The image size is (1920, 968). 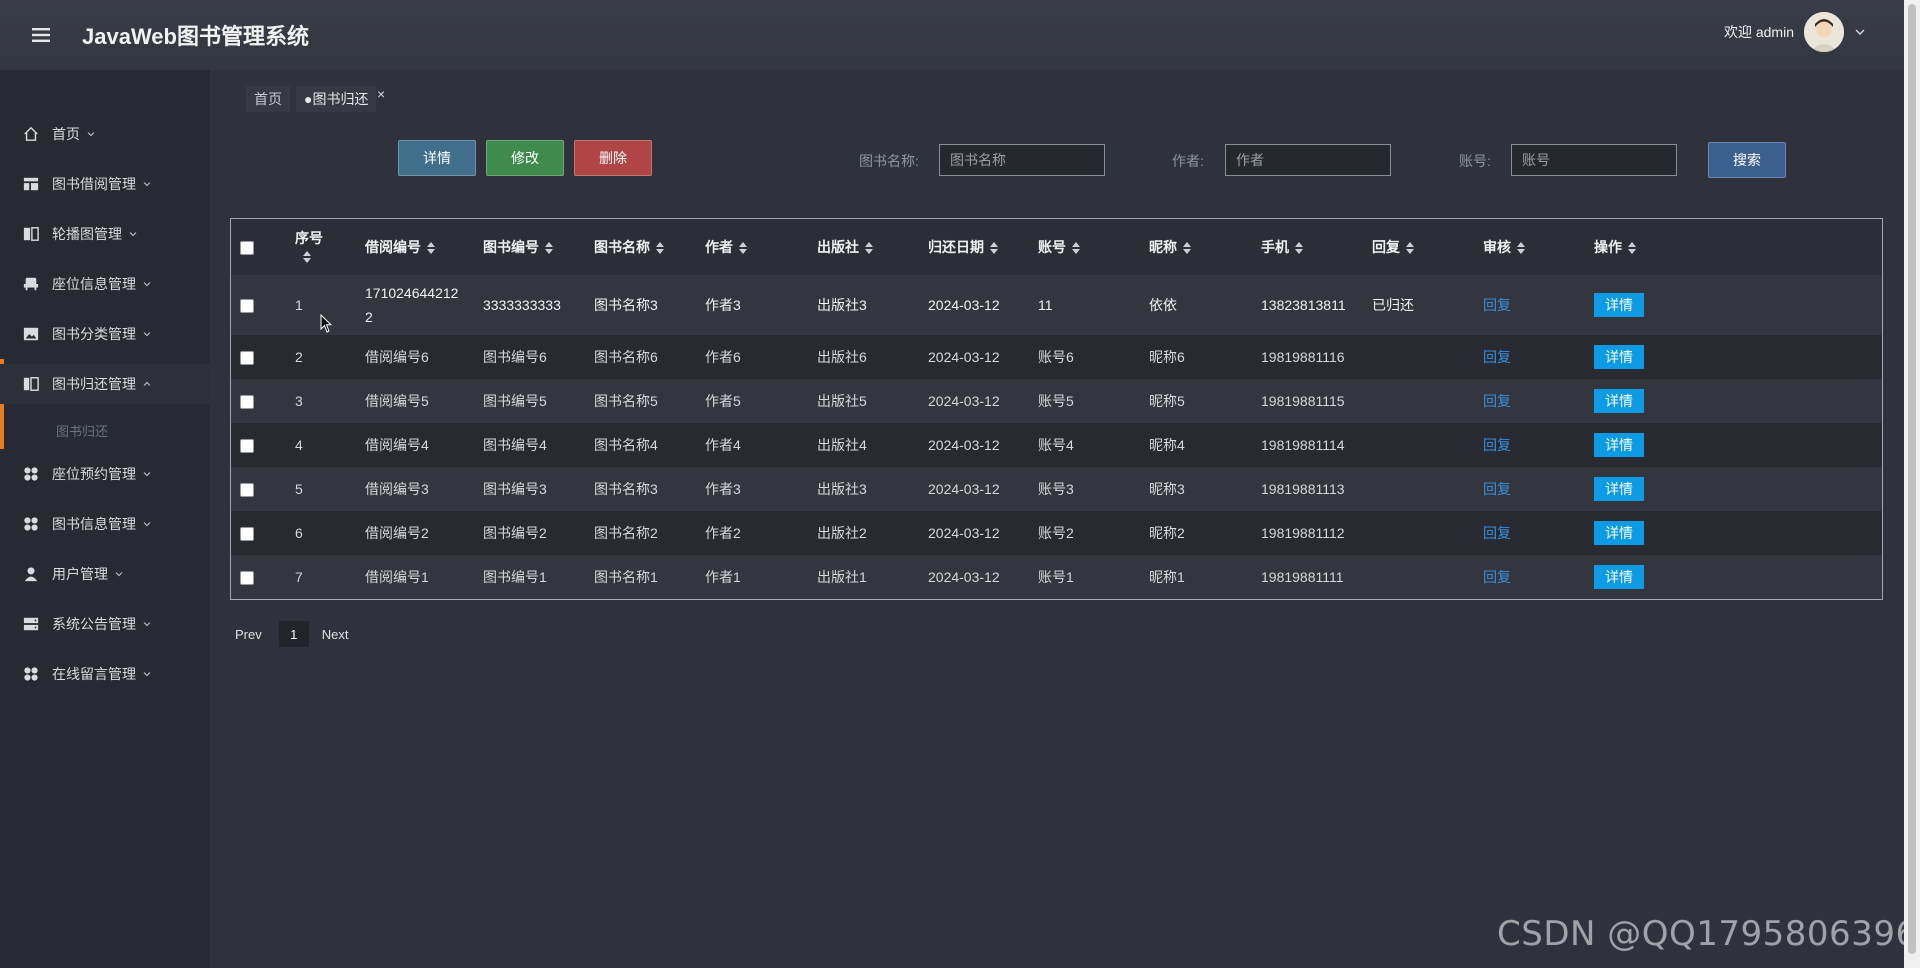 I want to click on column-header: 借阅编号, so click(x=424, y=247).